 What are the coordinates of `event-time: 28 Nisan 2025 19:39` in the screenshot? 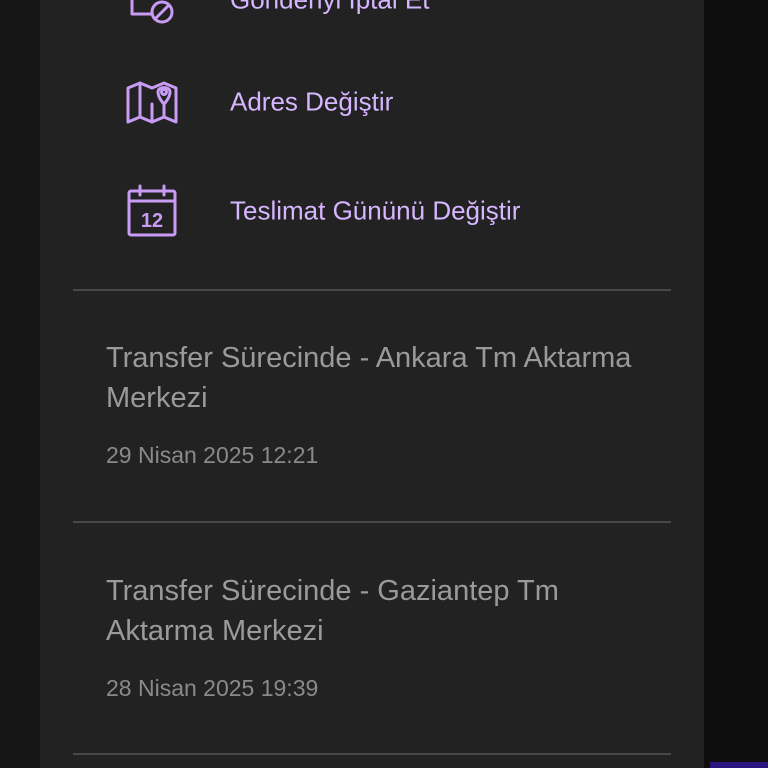 It's located at (212, 688).